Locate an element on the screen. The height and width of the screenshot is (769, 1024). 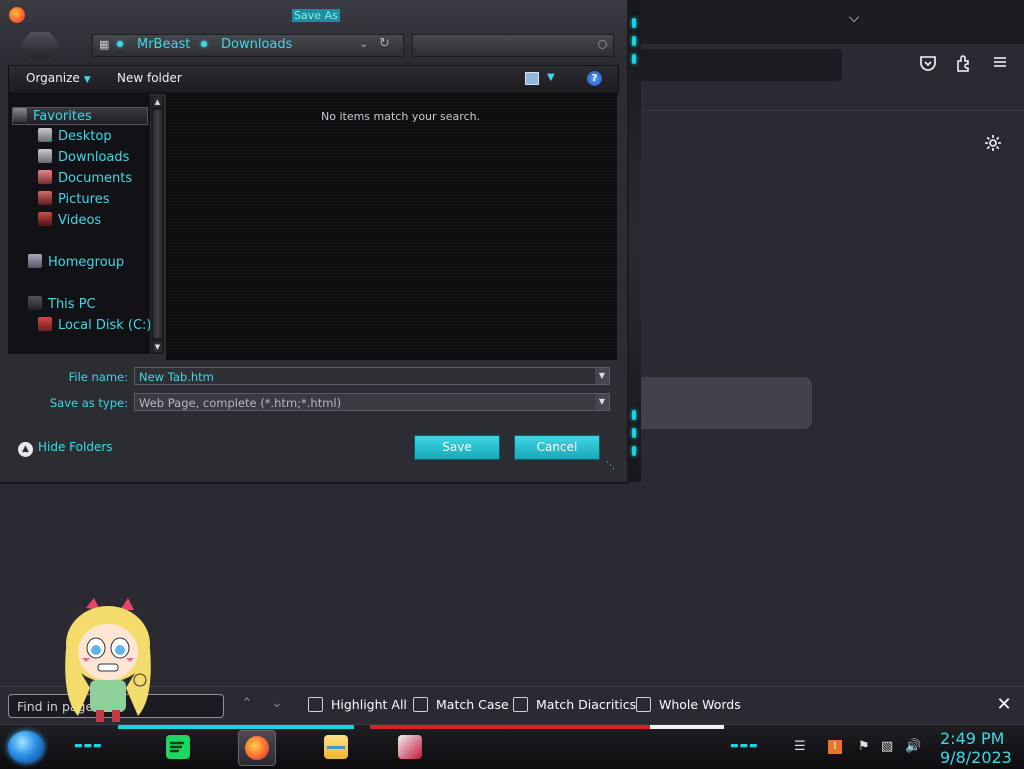
scroll-down-icon: ▼ is located at coordinates (157, 347).